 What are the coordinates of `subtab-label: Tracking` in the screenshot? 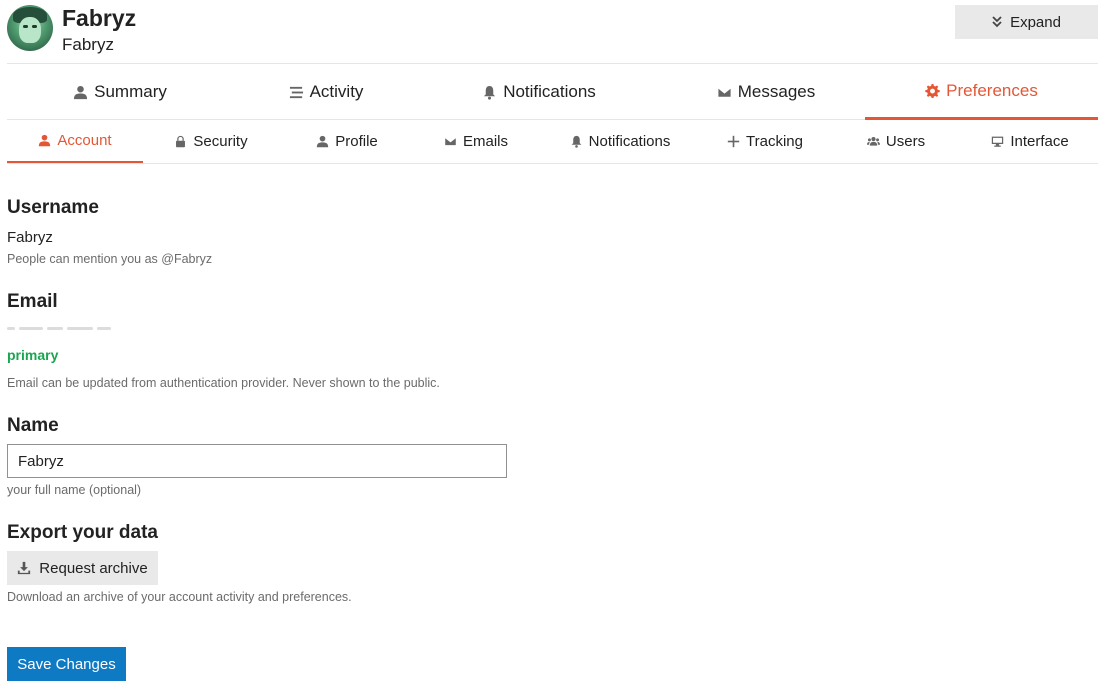 It's located at (774, 141).